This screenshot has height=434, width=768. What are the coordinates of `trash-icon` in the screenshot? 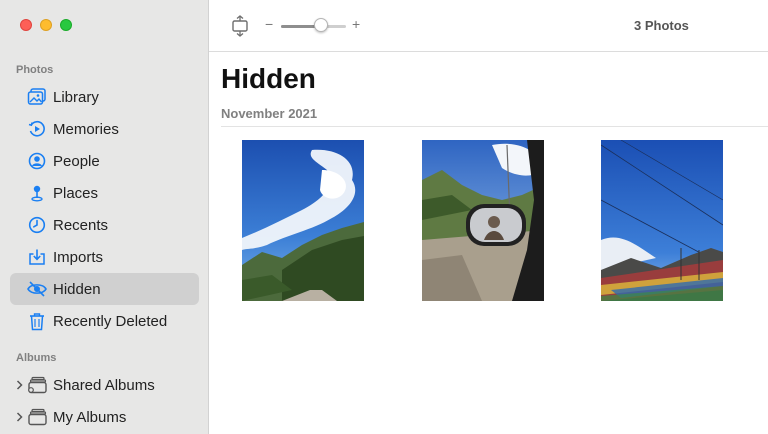 It's located at (37, 321).